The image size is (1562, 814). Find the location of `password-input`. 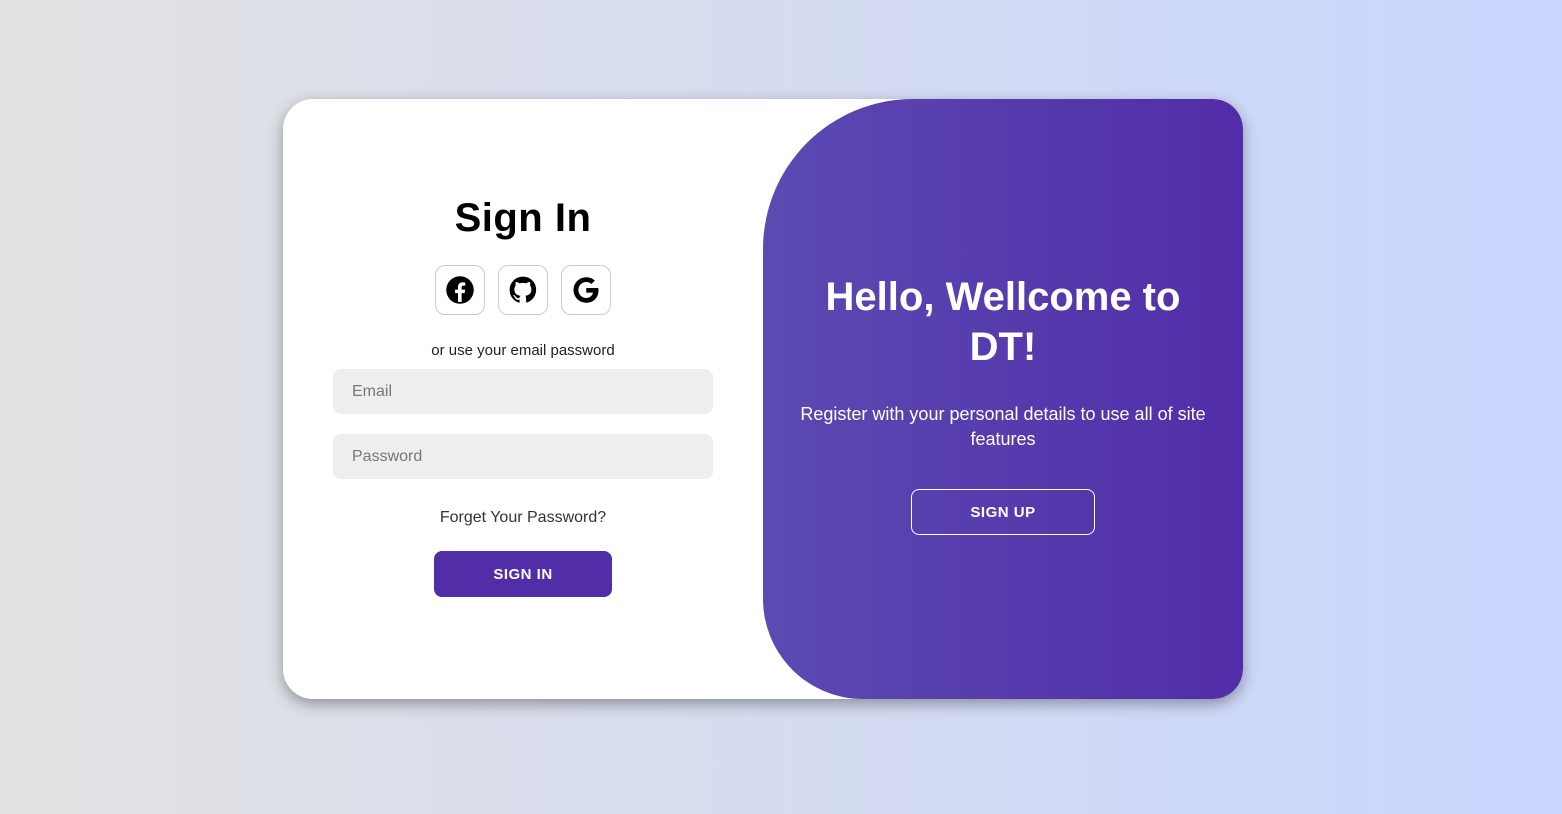

password-input is located at coordinates (523, 456).